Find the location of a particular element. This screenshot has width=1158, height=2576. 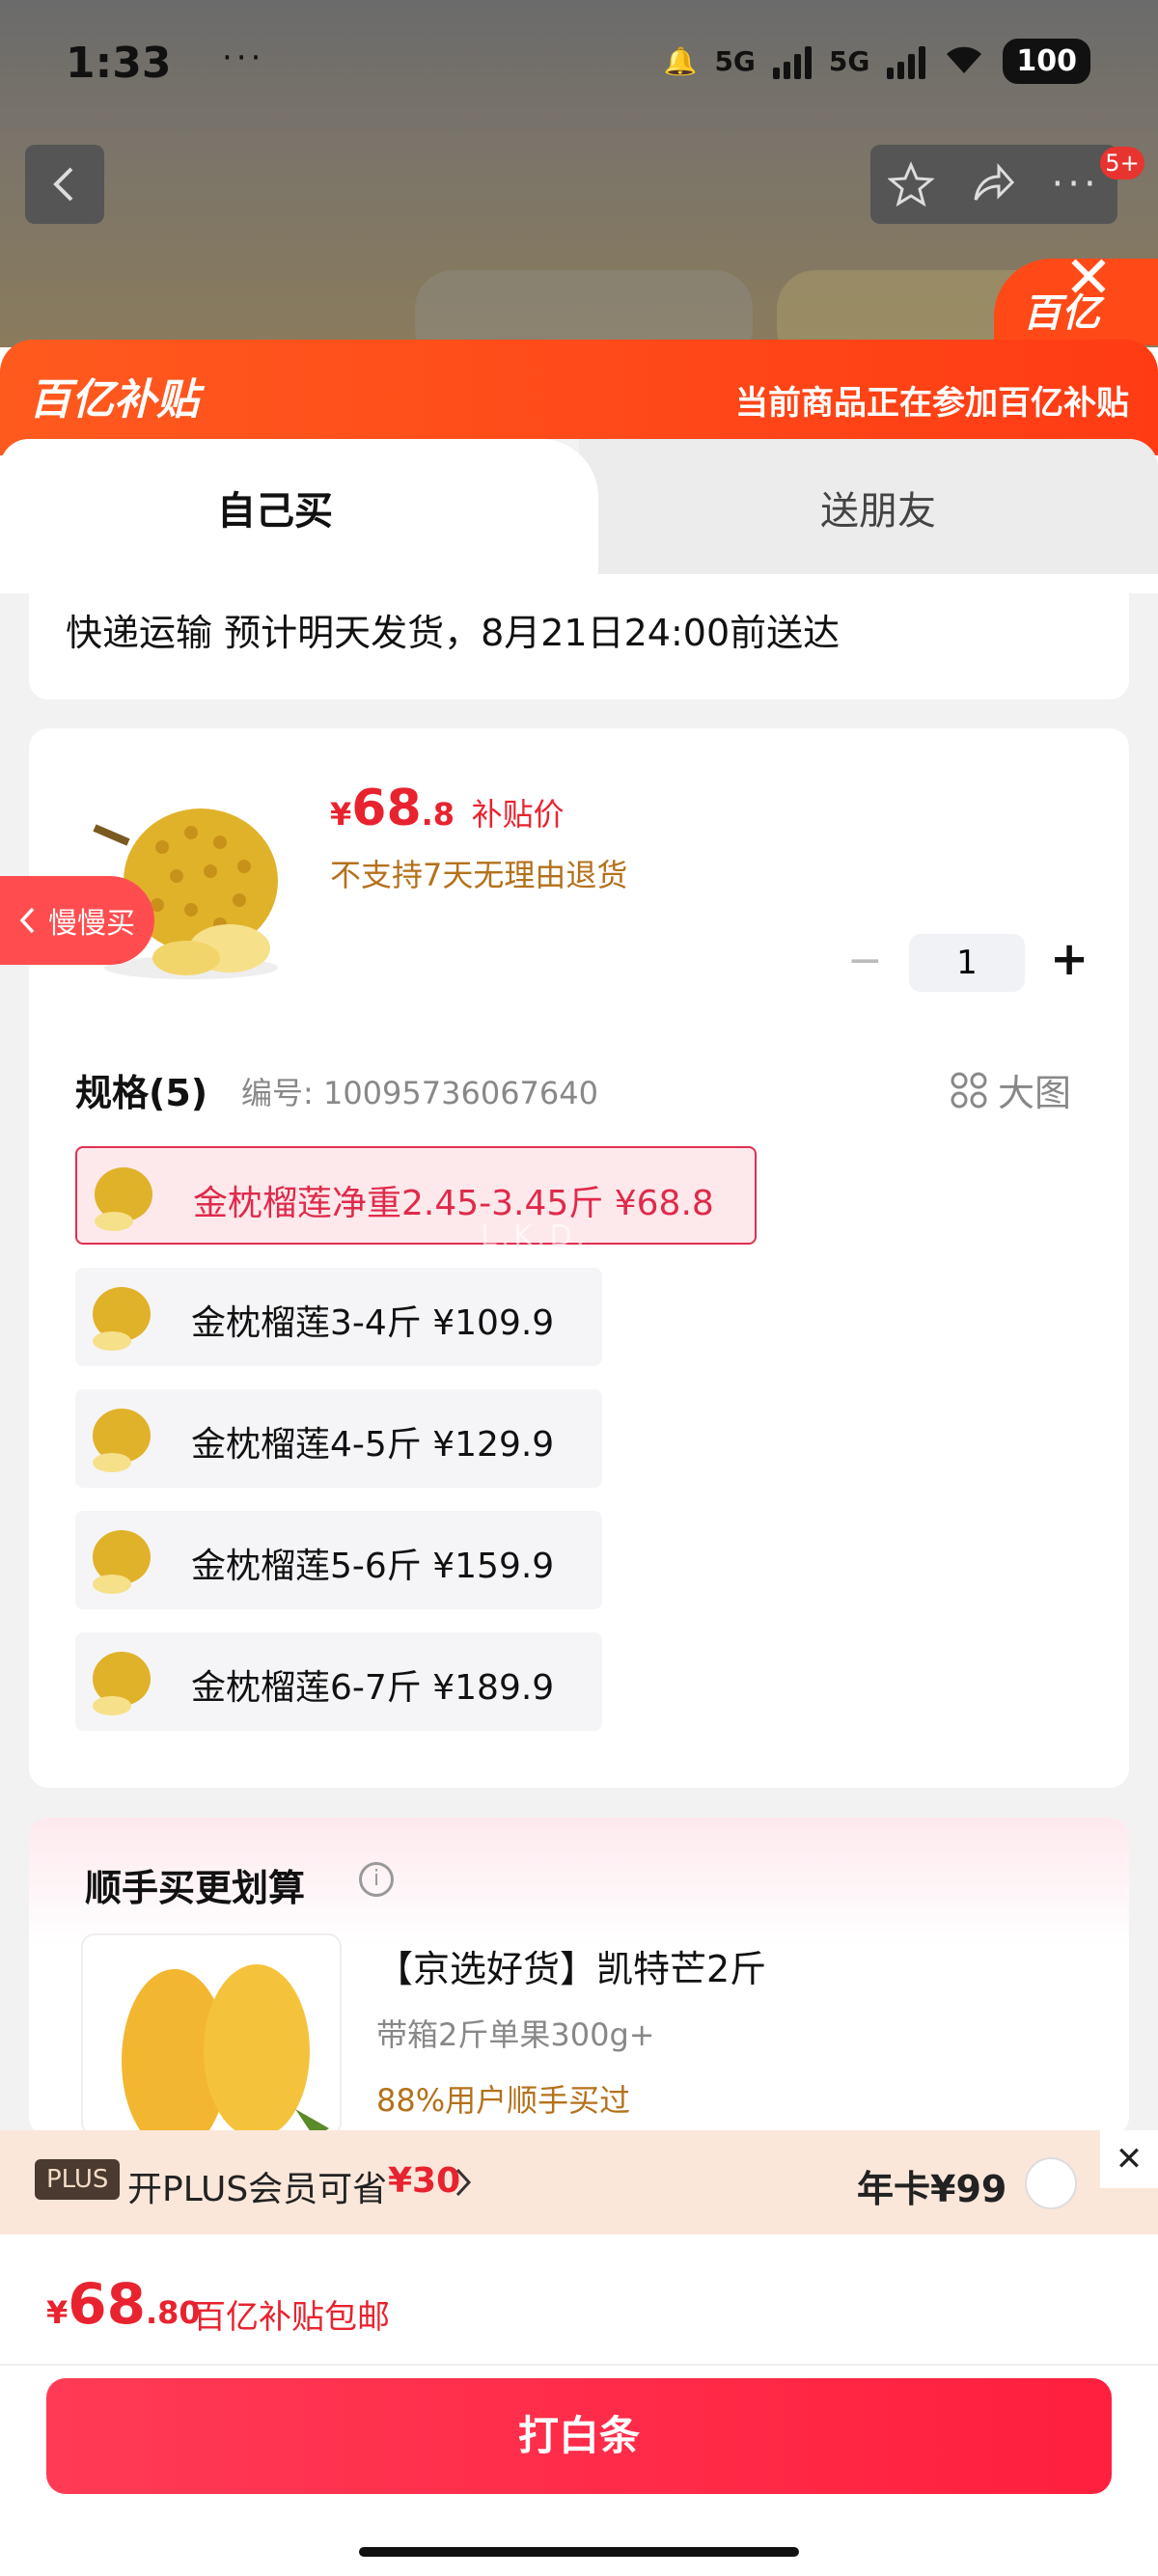

price-tracker-label: 慢慢买 is located at coordinates (91, 924).